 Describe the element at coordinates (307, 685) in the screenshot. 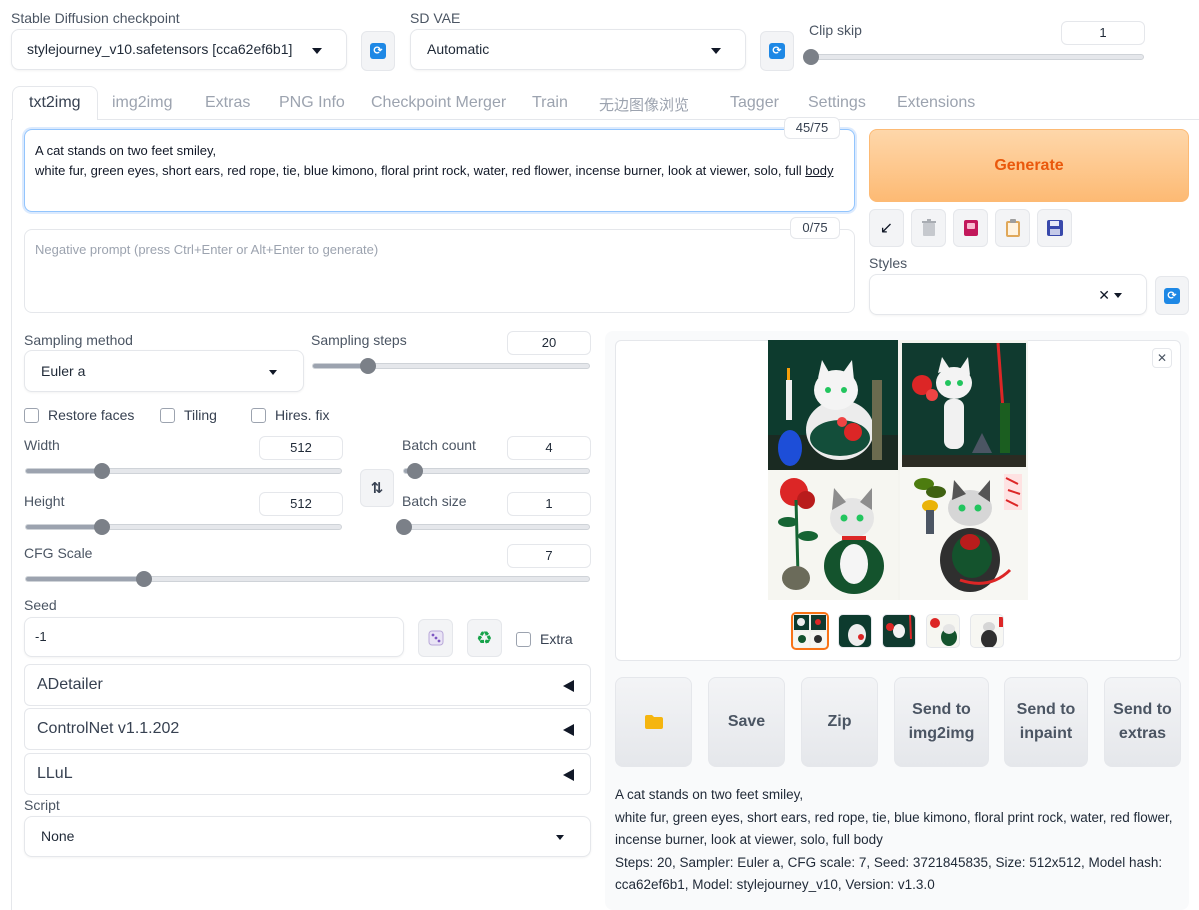

I see `accordion-adetailer: ADetailer` at that location.